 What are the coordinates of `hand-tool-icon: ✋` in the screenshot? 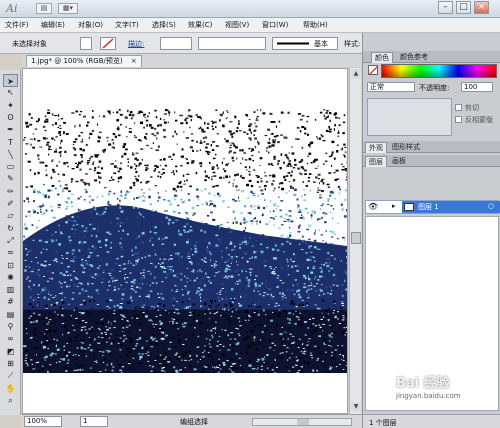 It's located at (10, 388).